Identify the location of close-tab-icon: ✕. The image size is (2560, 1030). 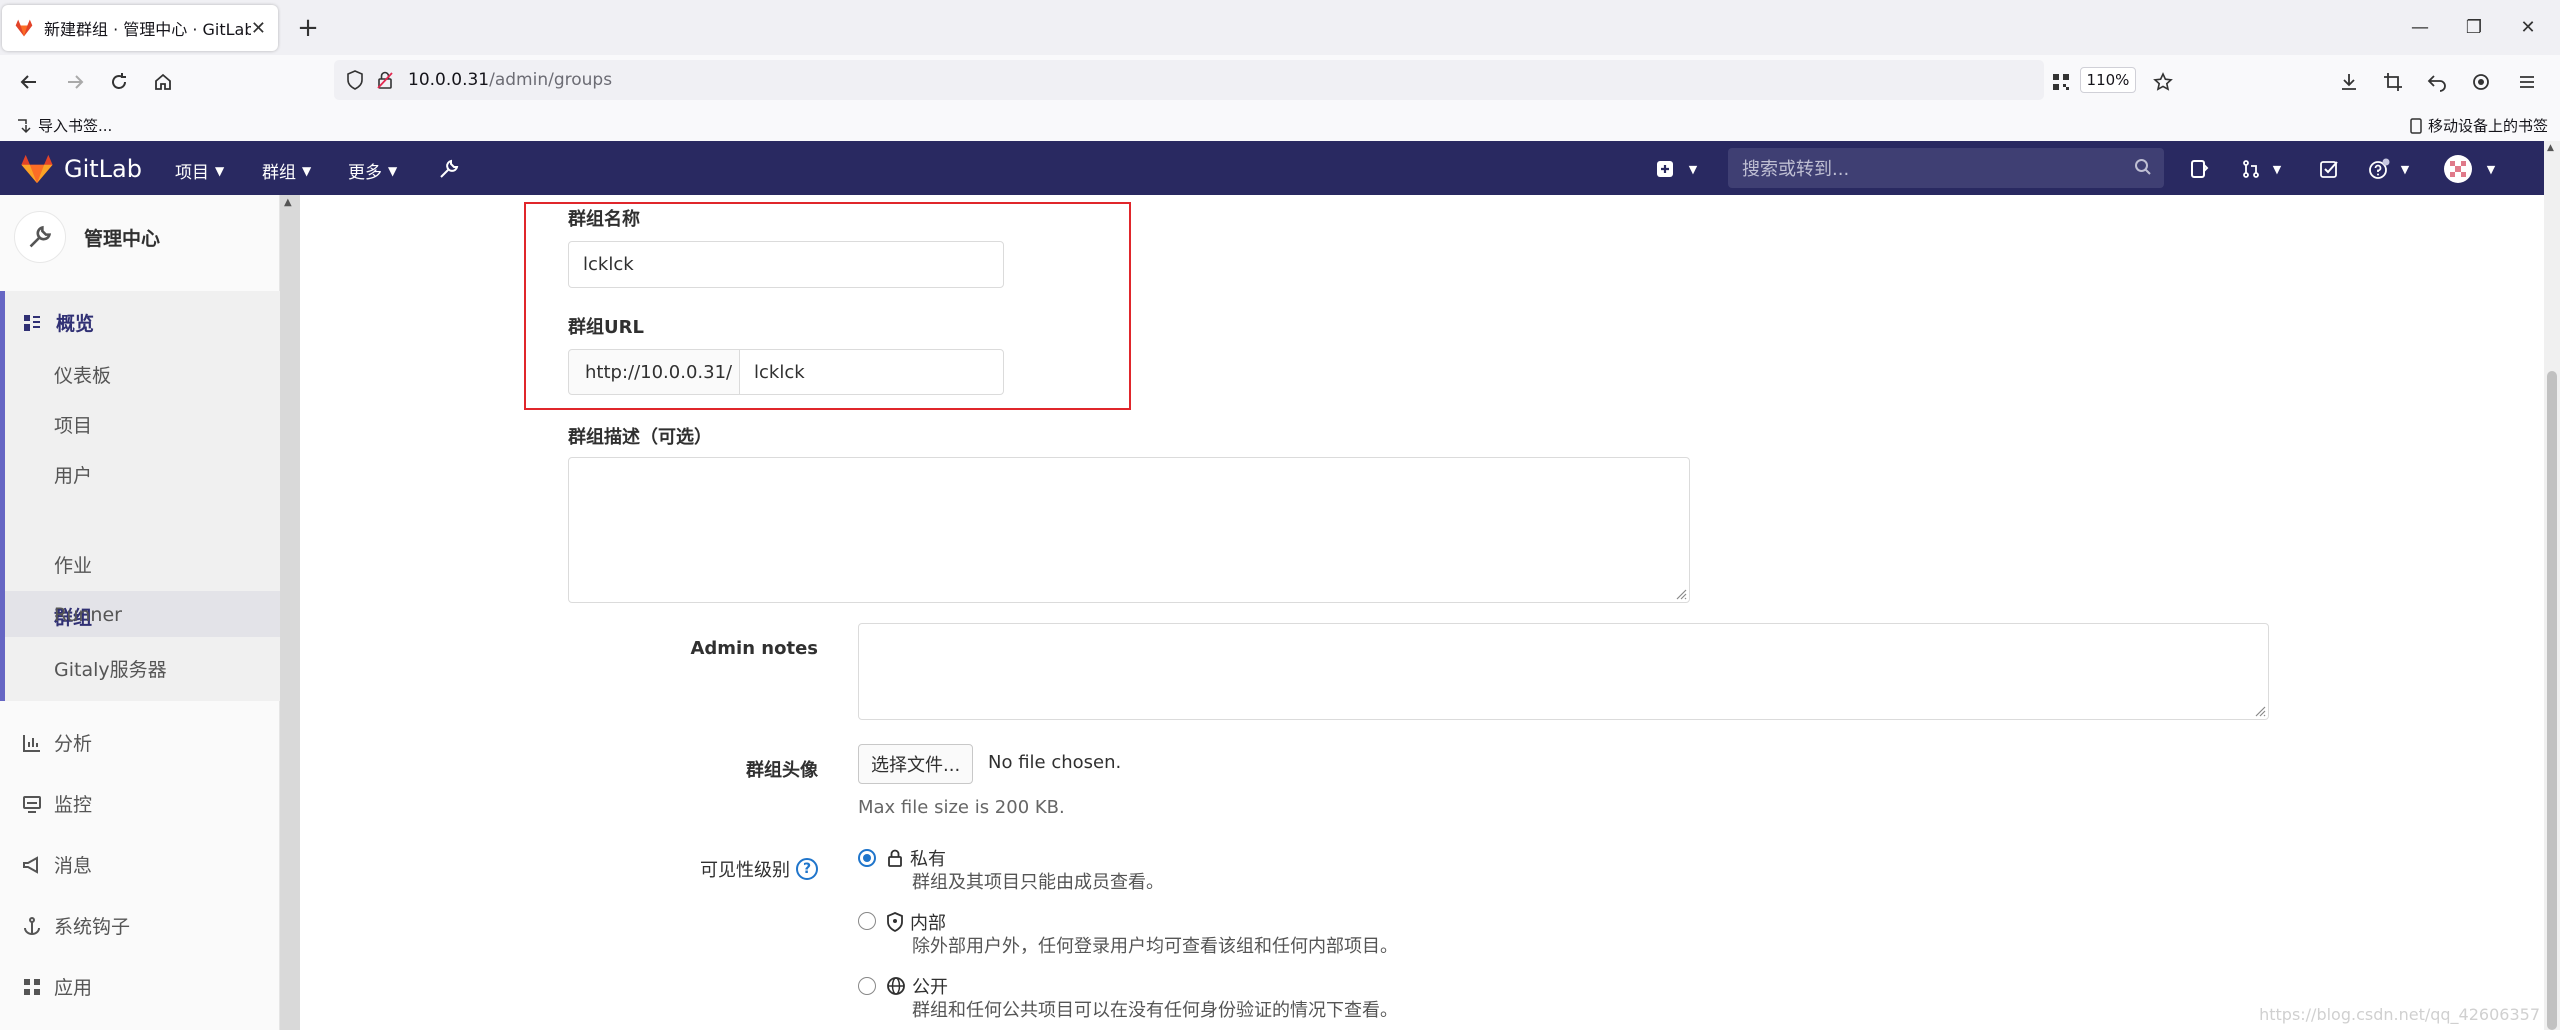
(258, 28).